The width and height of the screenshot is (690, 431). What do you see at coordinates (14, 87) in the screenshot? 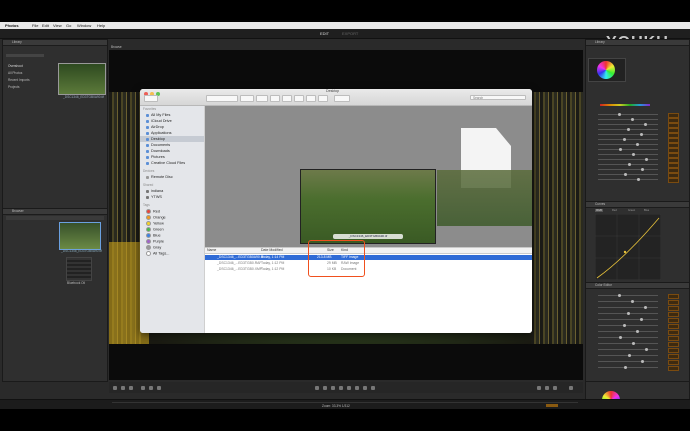
I see `folder-projects: Projects` at bounding box center [14, 87].